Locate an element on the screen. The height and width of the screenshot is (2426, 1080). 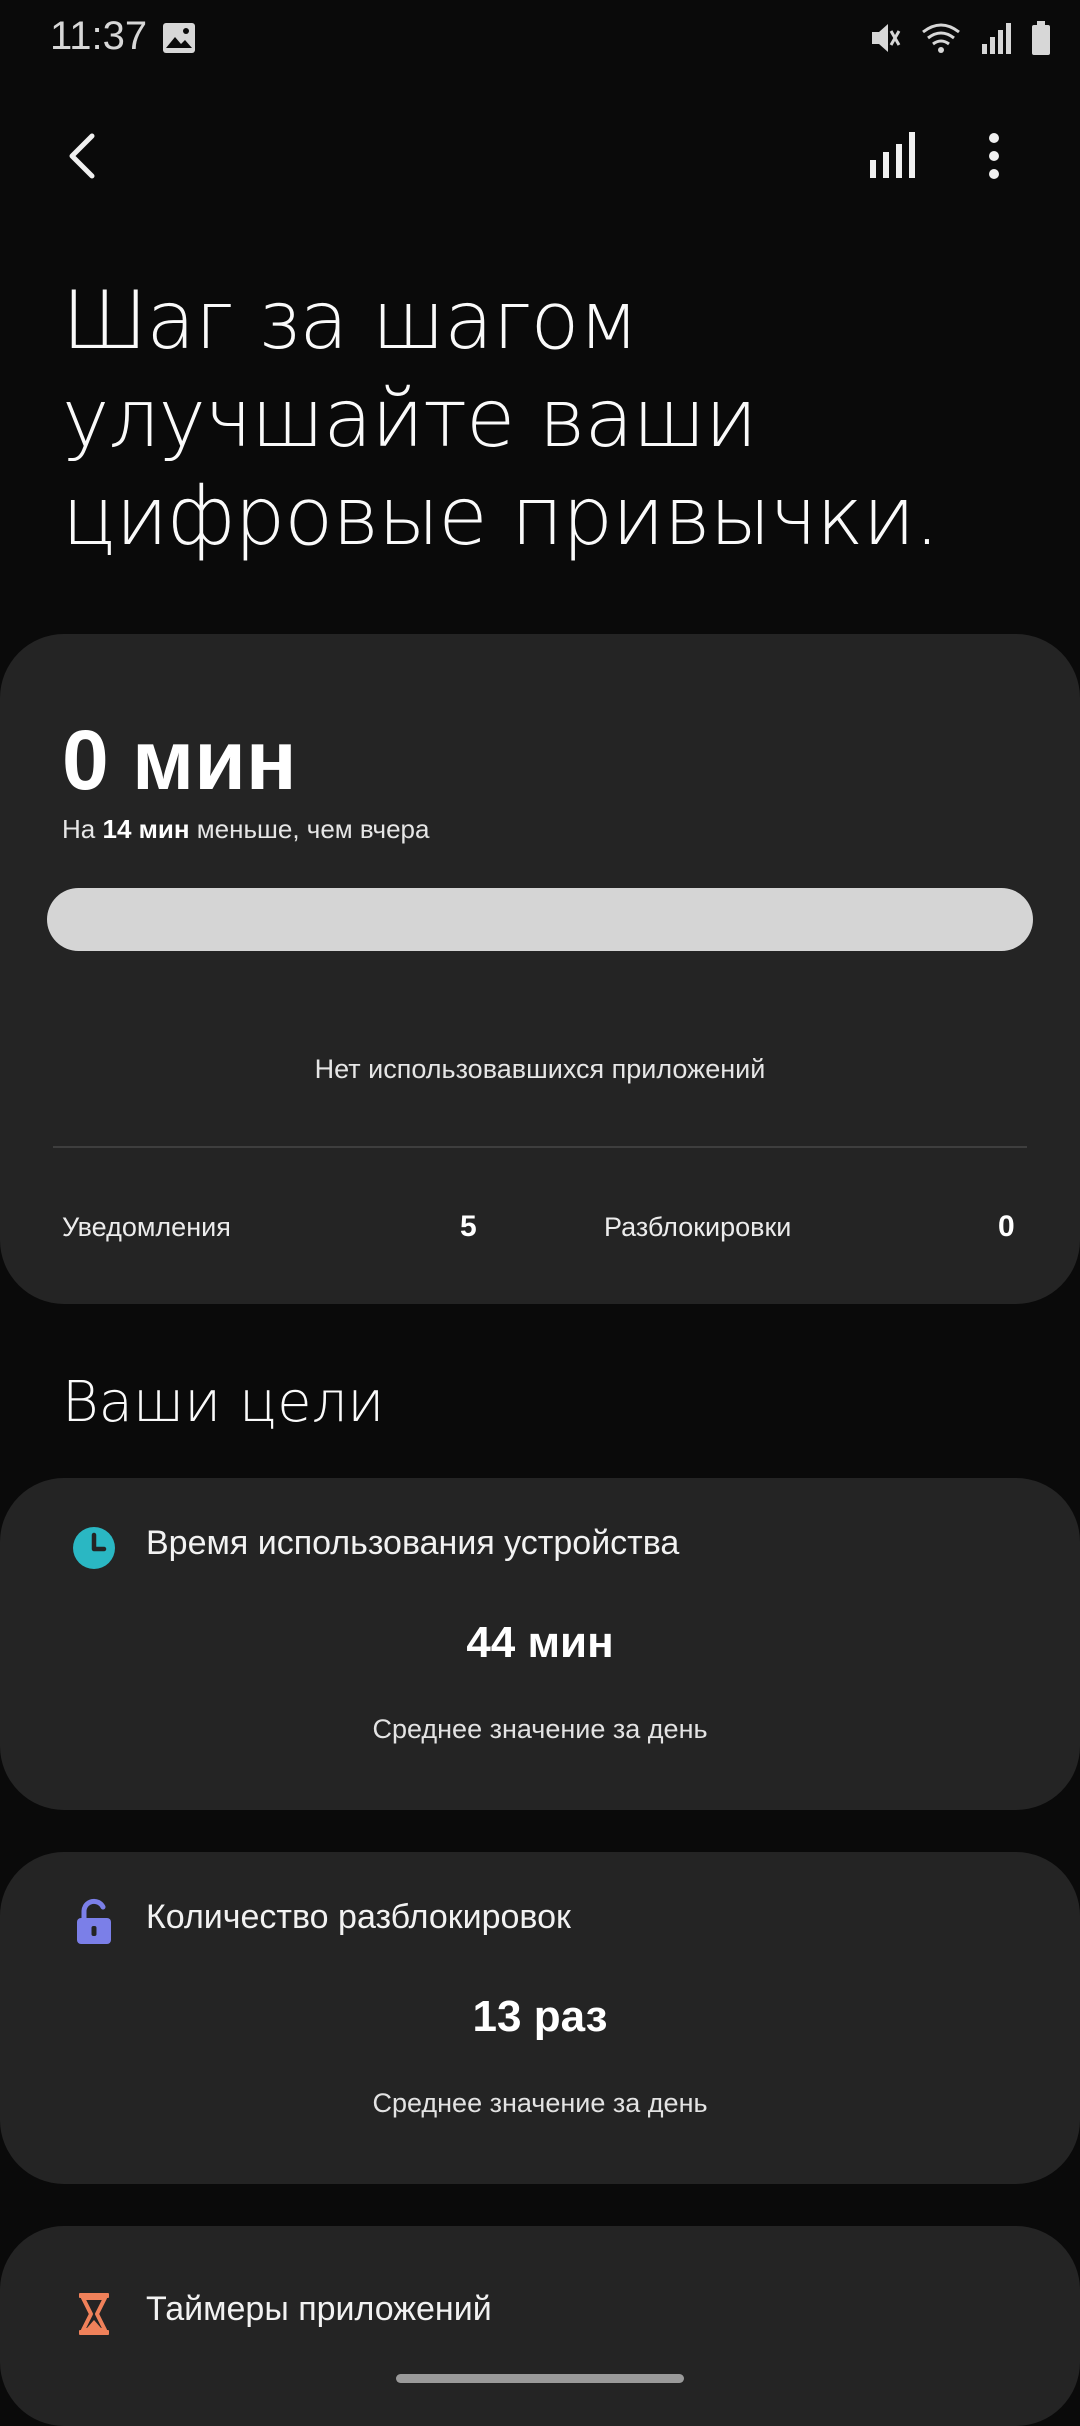
notifications-label: Уведомления is located at coordinates (146, 1227).